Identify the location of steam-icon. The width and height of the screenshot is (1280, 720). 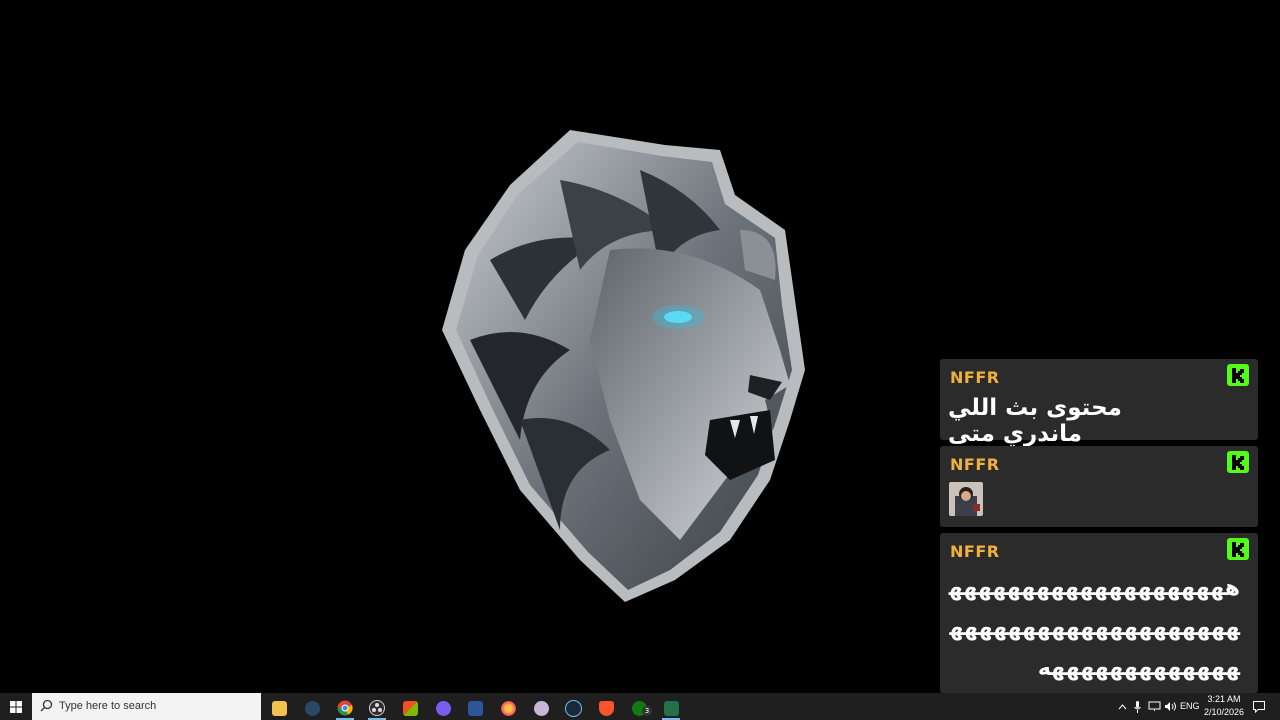
(573, 708).